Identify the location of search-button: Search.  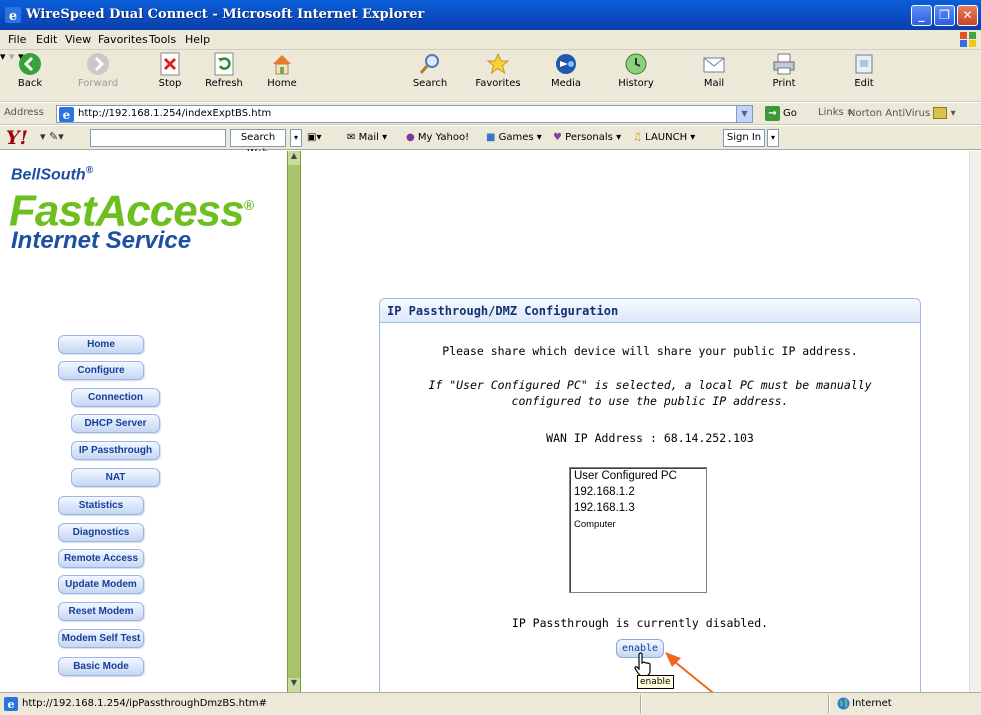
(430, 75).